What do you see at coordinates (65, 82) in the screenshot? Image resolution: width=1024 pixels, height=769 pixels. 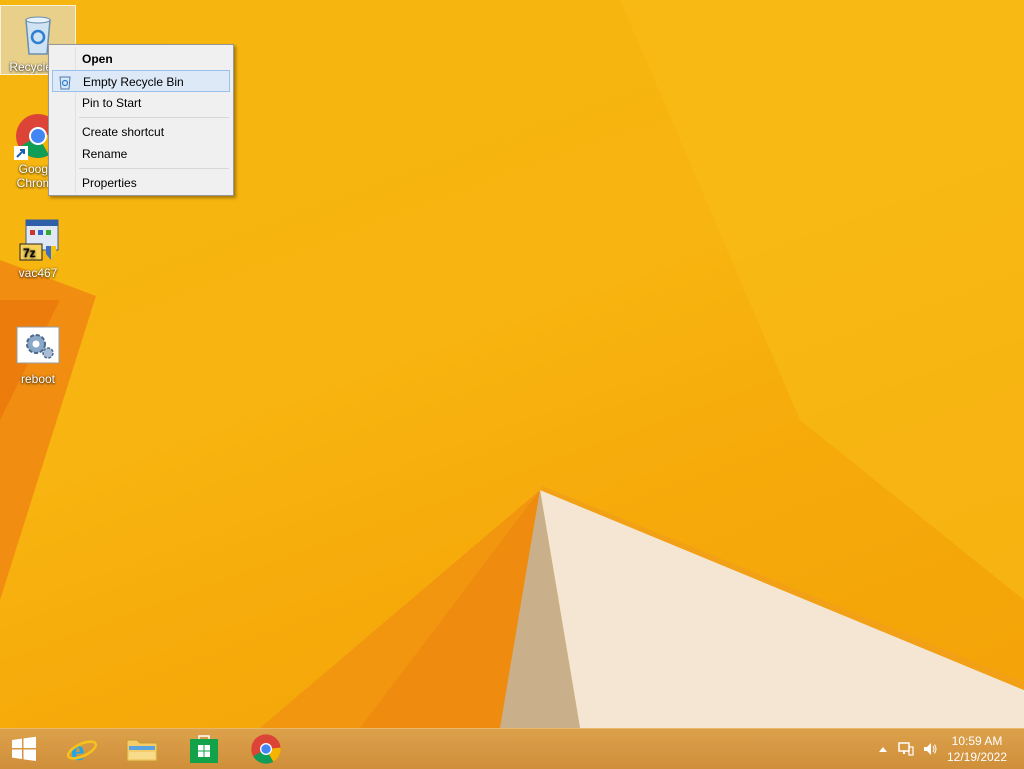 I see `recycle-bin-small-icon` at bounding box center [65, 82].